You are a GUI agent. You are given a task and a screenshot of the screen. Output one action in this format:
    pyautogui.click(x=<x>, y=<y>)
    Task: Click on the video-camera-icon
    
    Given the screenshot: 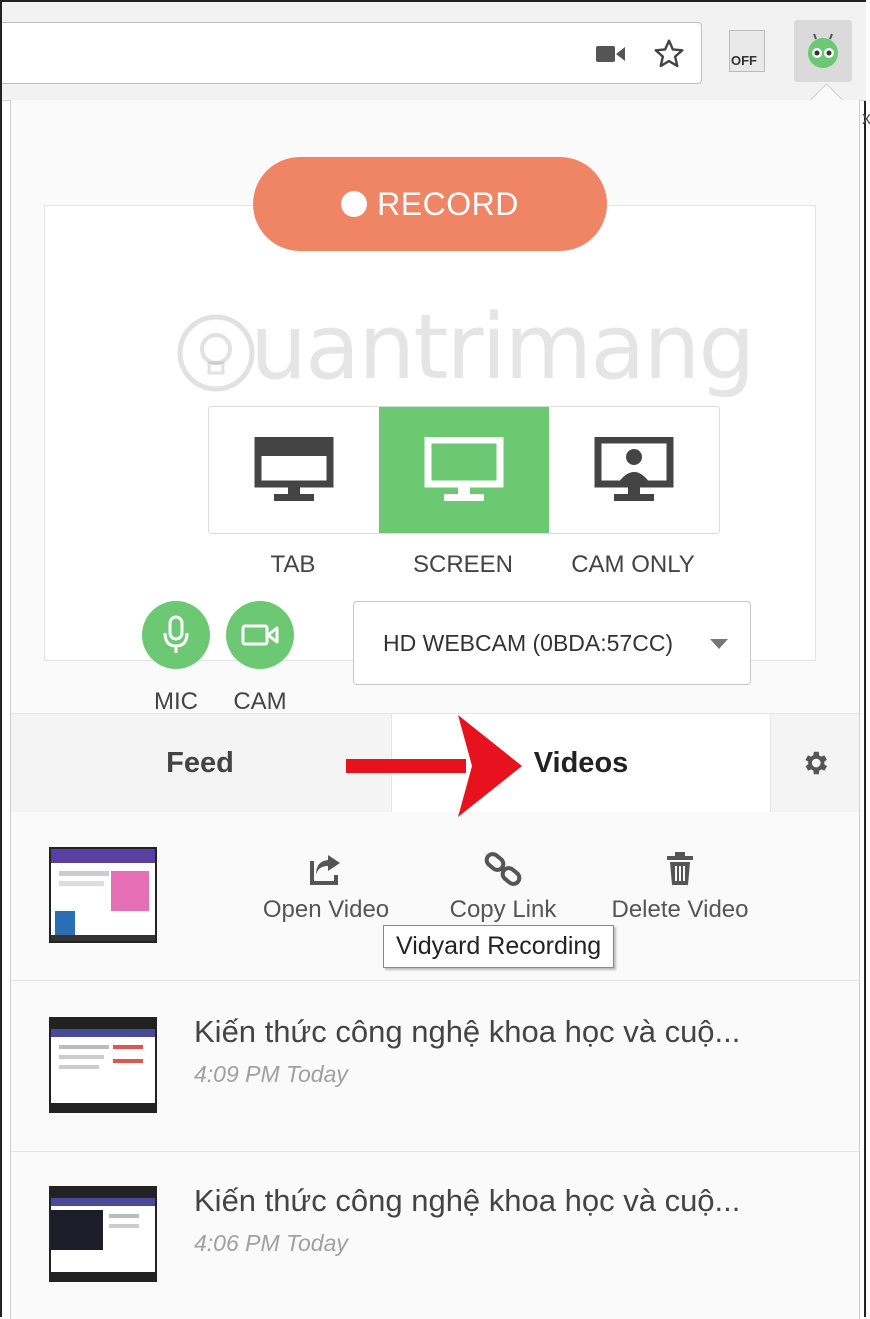 What is the action you would take?
    pyautogui.click(x=611, y=54)
    